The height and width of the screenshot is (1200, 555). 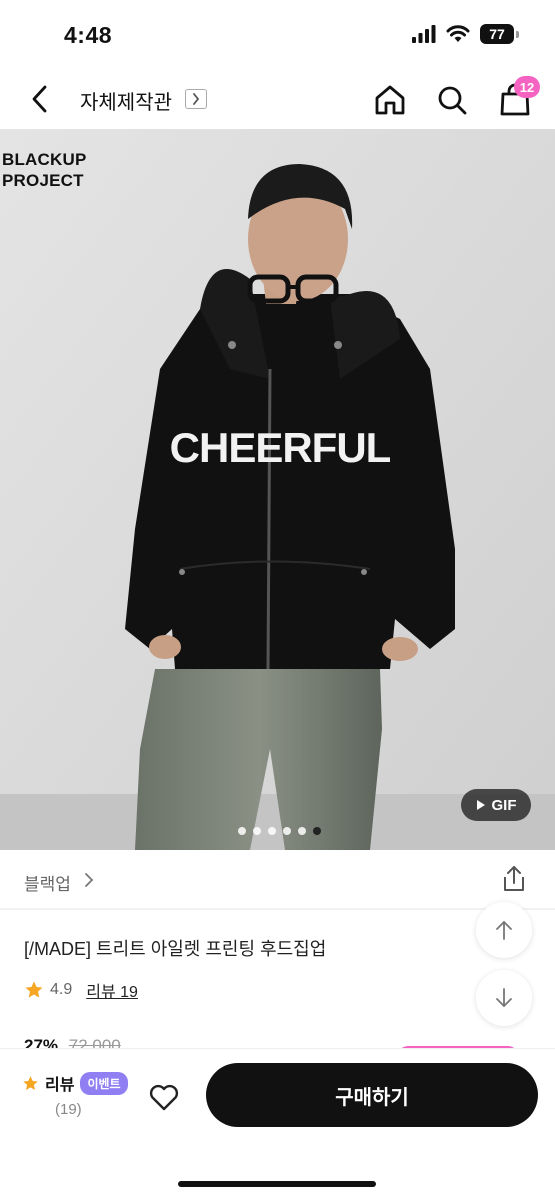 I want to click on scroll-down-button, so click(x=504, y=998).